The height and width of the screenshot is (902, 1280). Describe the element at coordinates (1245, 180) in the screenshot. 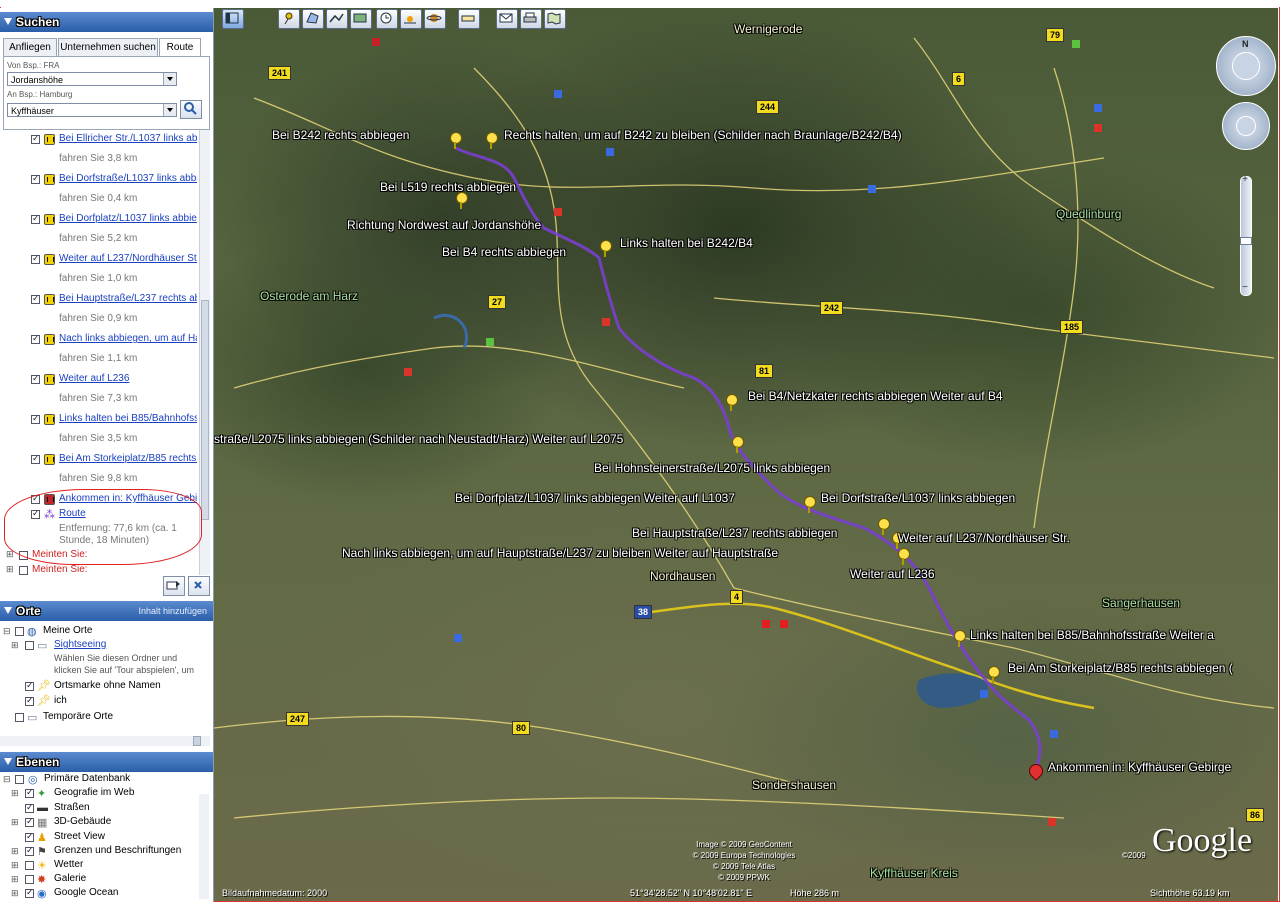

I see `zoom-in-icon: +` at that location.